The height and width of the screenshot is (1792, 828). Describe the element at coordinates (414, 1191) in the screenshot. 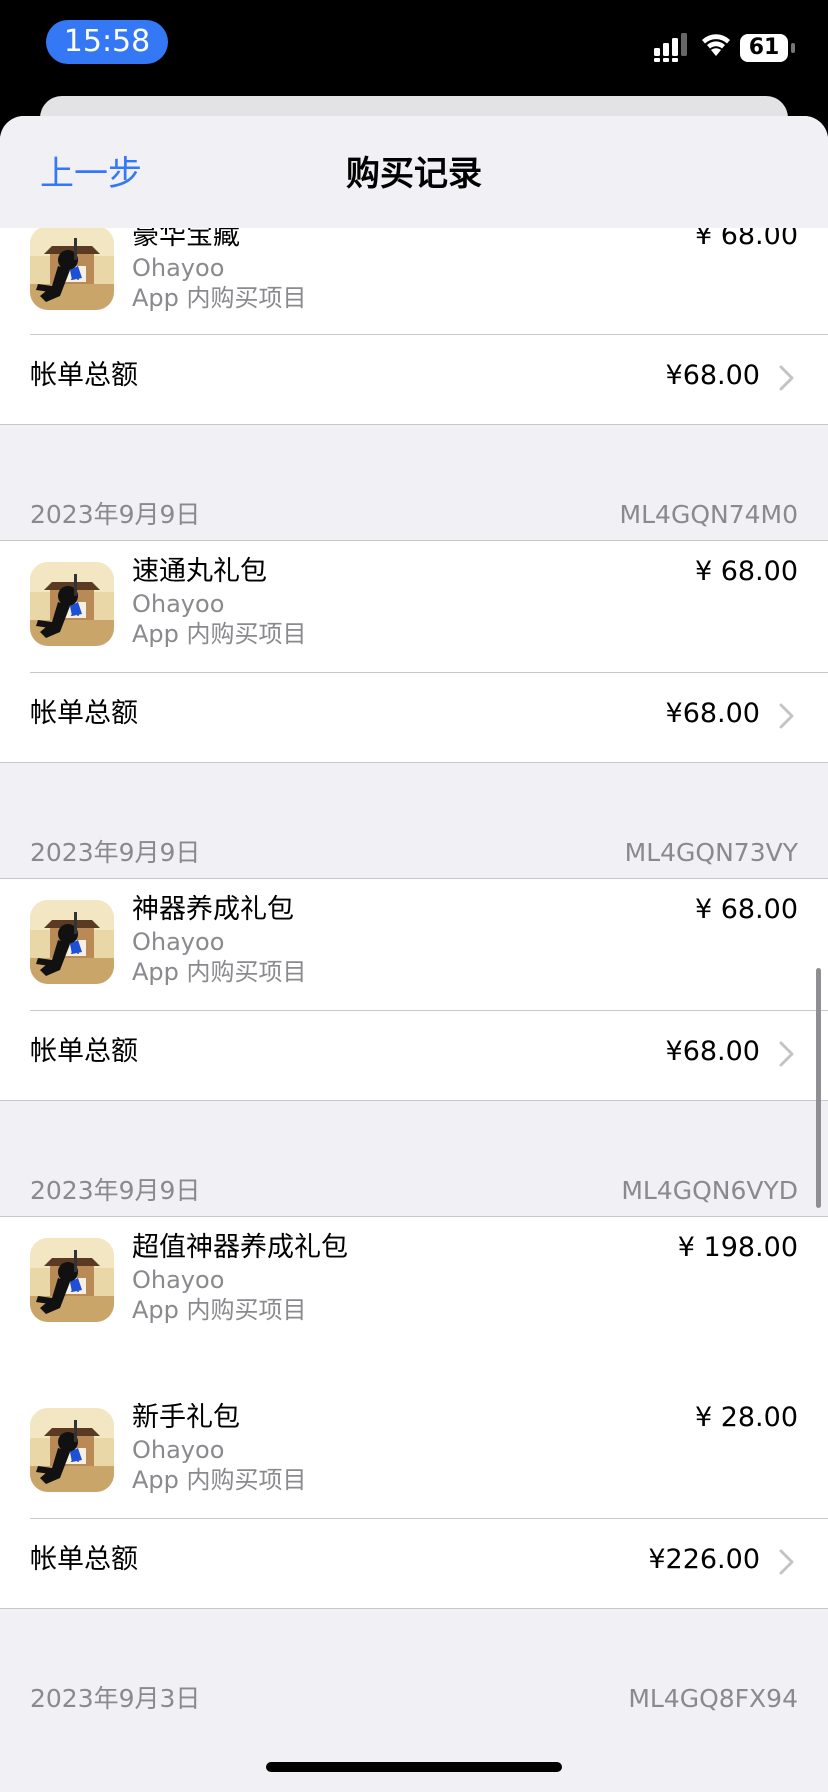

I see `order-header: 2023年9月9日 ML4GQN6VYD` at that location.